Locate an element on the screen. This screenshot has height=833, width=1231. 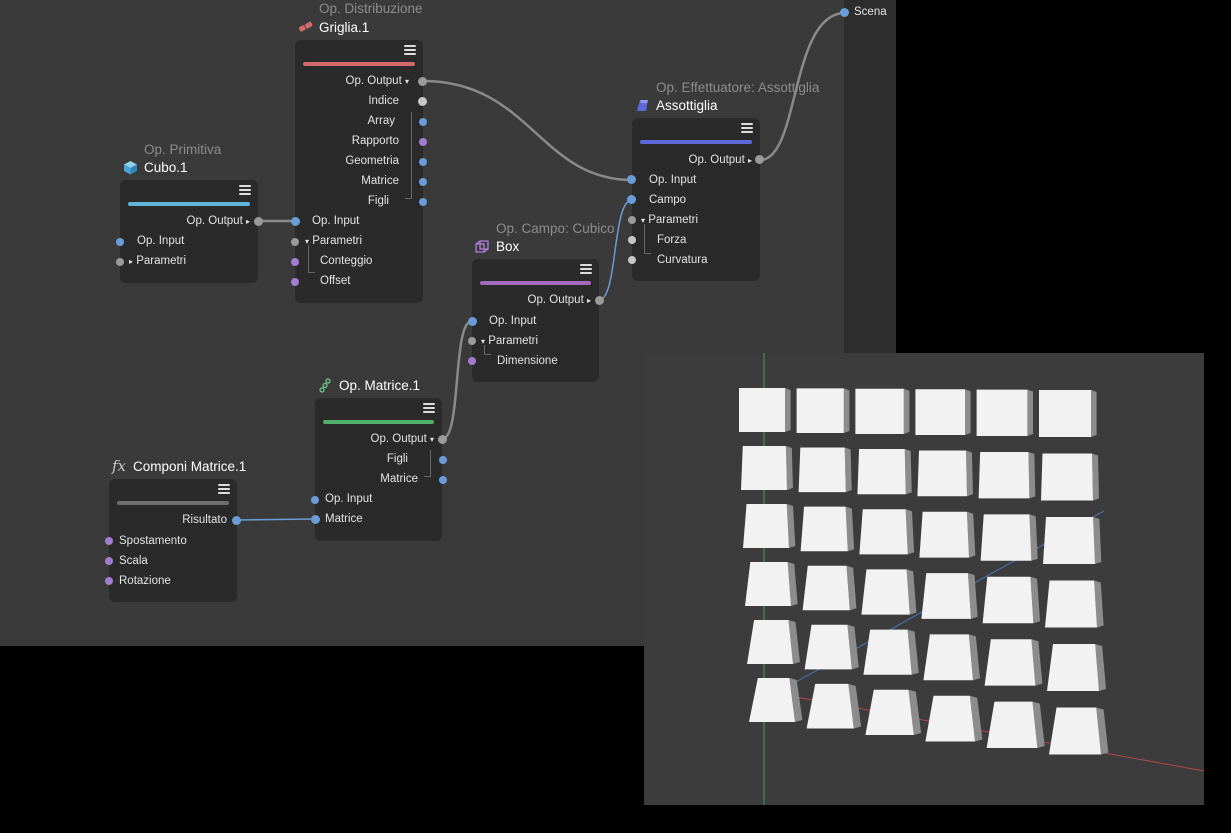
cubo-parametri-port is located at coordinates (120, 262).